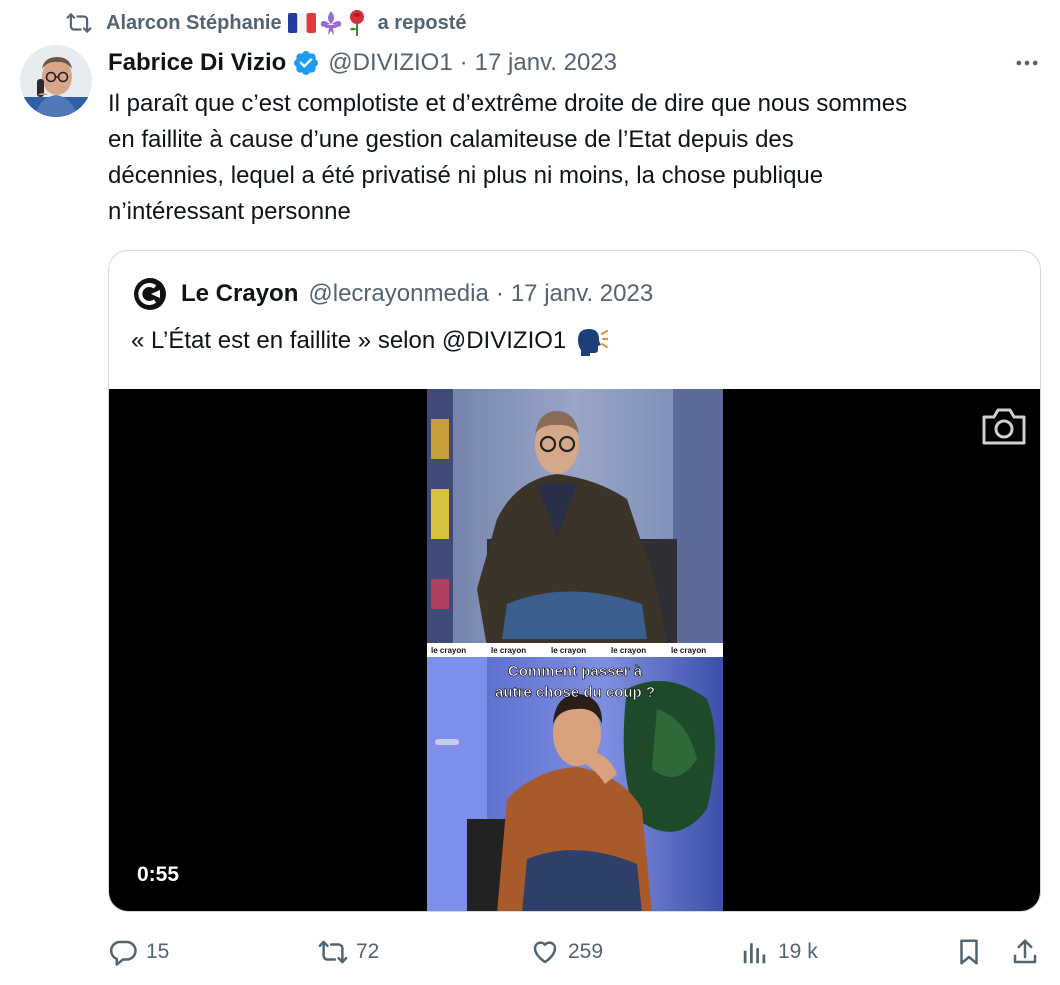 This screenshot has width=1060, height=985. I want to click on views-button: 19 k, so click(779, 952).